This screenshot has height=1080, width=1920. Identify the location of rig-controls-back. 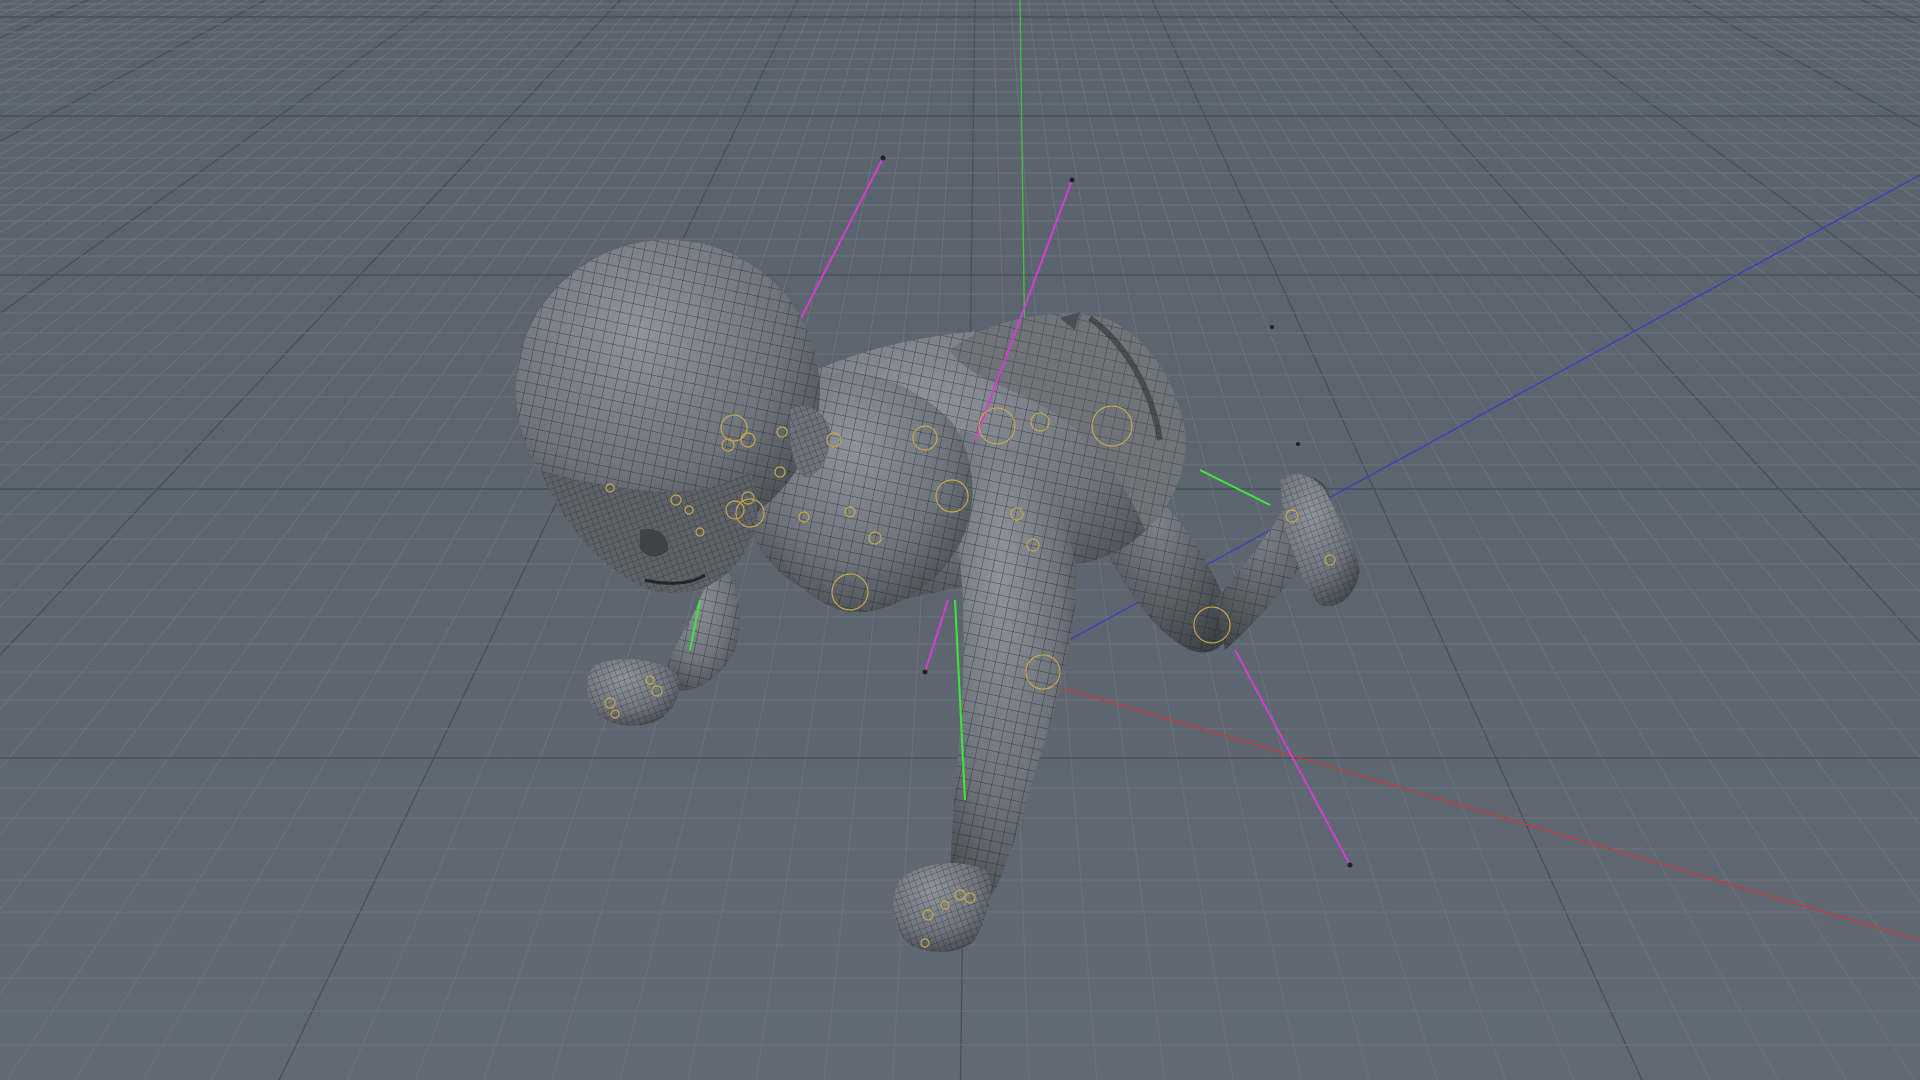
(842, 238).